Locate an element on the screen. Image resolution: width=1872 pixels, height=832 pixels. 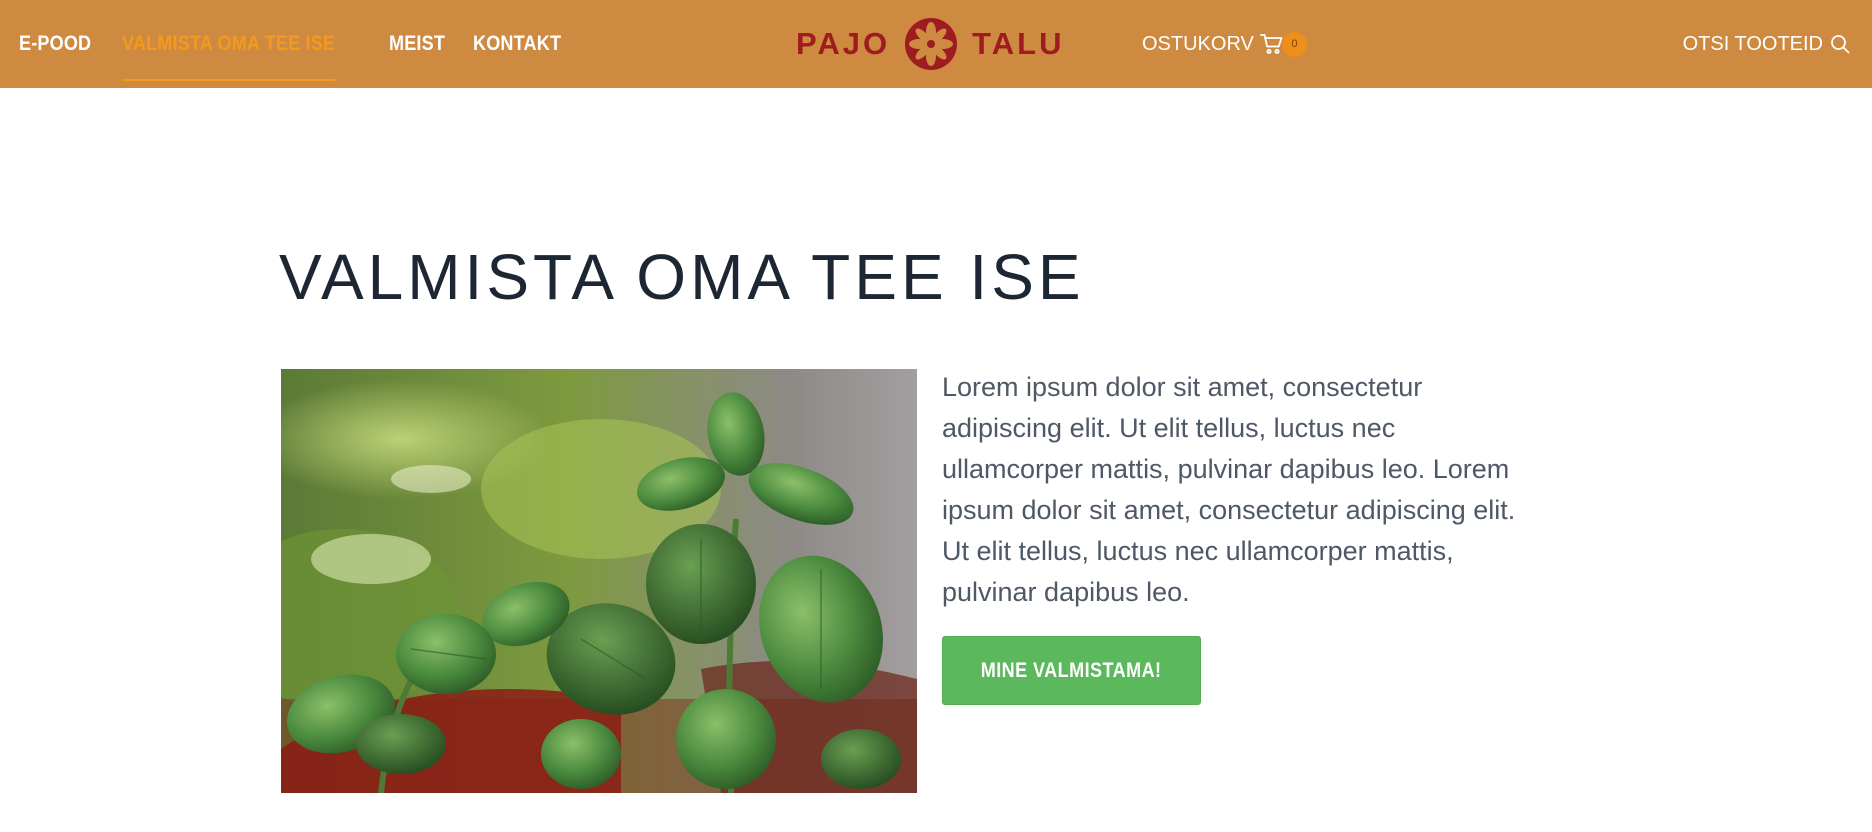
flower-emblem-icon is located at coordinates (931, 44).